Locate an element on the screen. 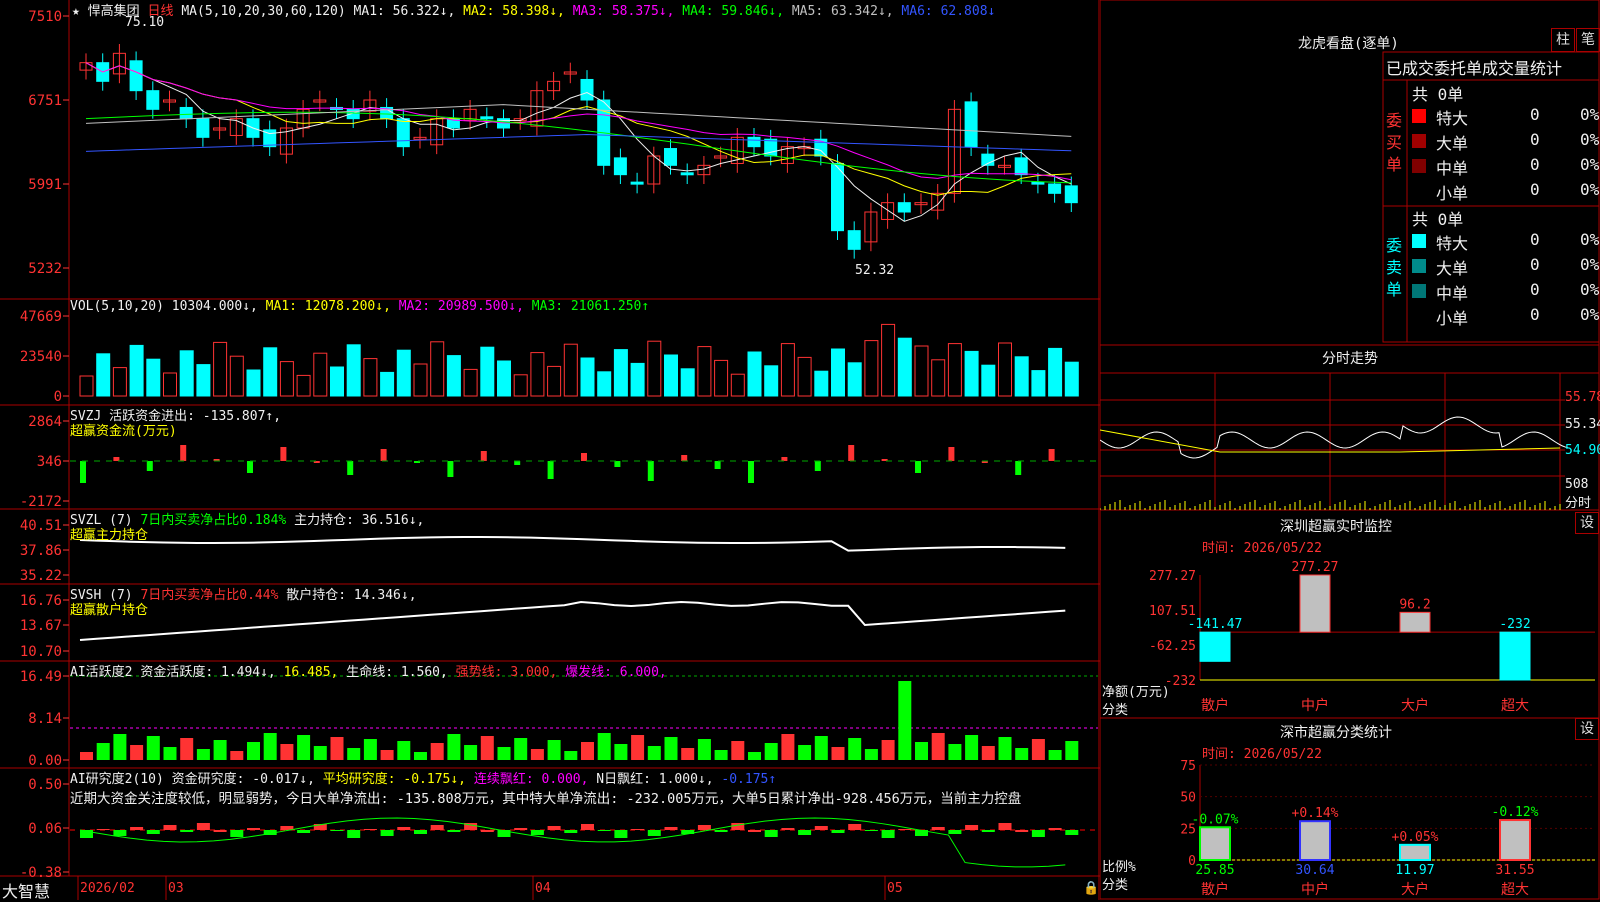 This screenshot has height=902, width=1600. stat-value-4: 31.55 is located at coordinates (1514, 870).